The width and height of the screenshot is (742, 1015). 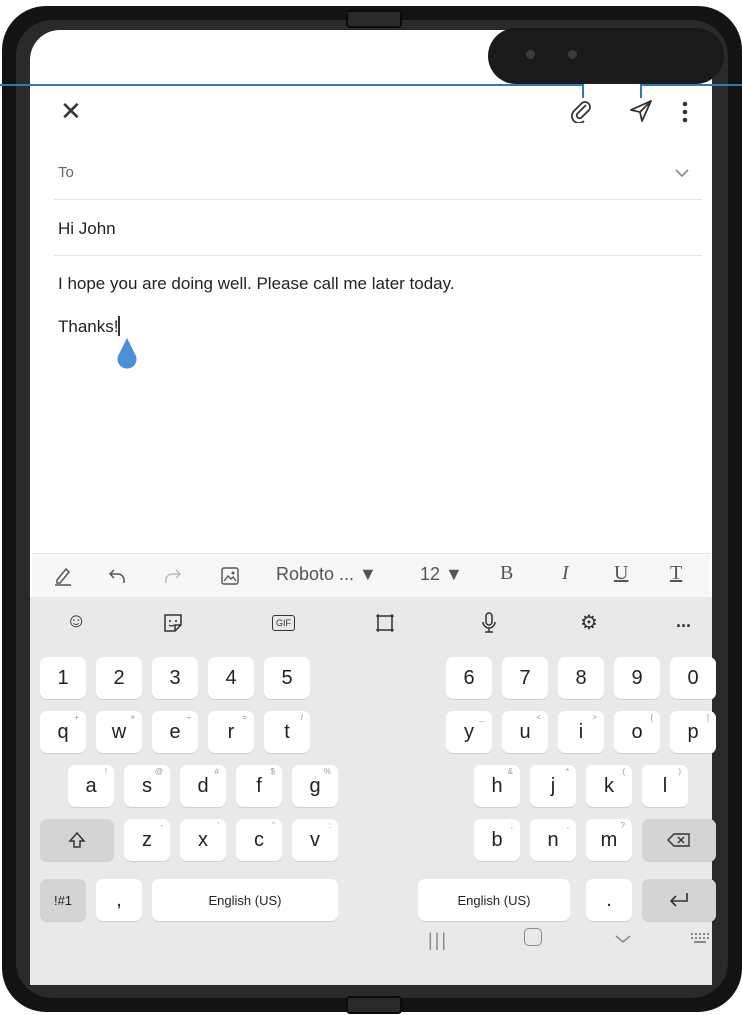 I want to click on key-u: u <, so click(x=525, y=732).